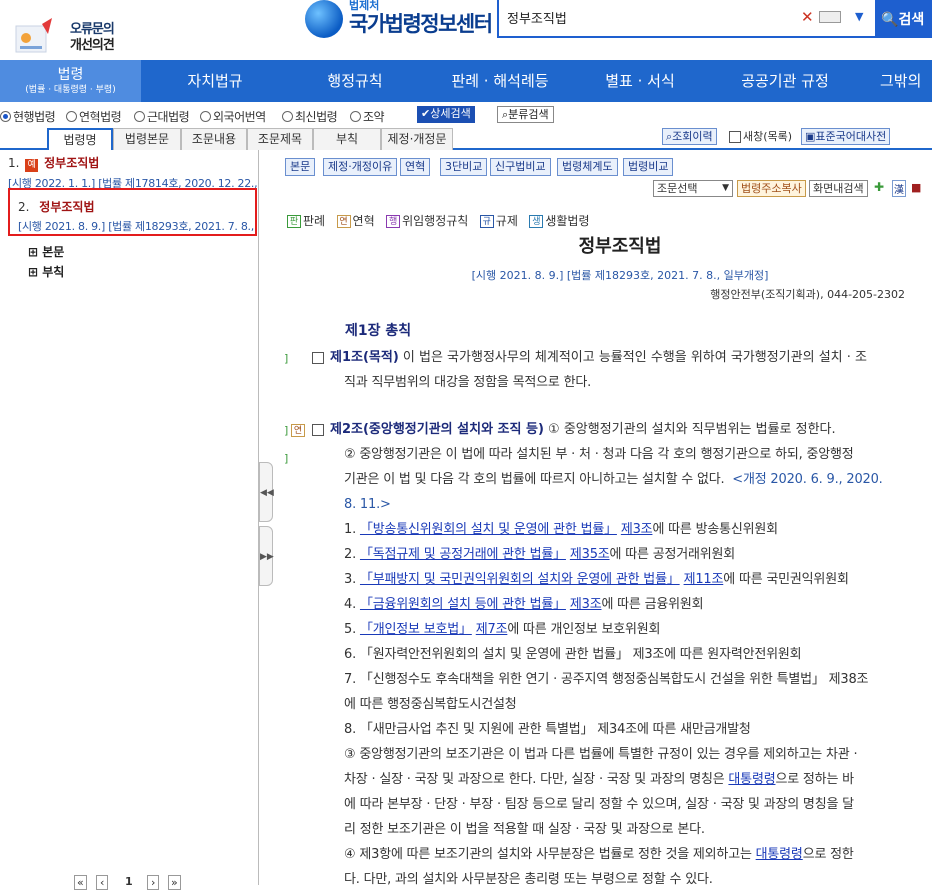 The image size is (932, 892). I want to click on paragraph-3-cont: 리 정한 보조기관은 이 법을 적용할 때 실장 · 국장 및 과장으로 본다., so click(524, 829).